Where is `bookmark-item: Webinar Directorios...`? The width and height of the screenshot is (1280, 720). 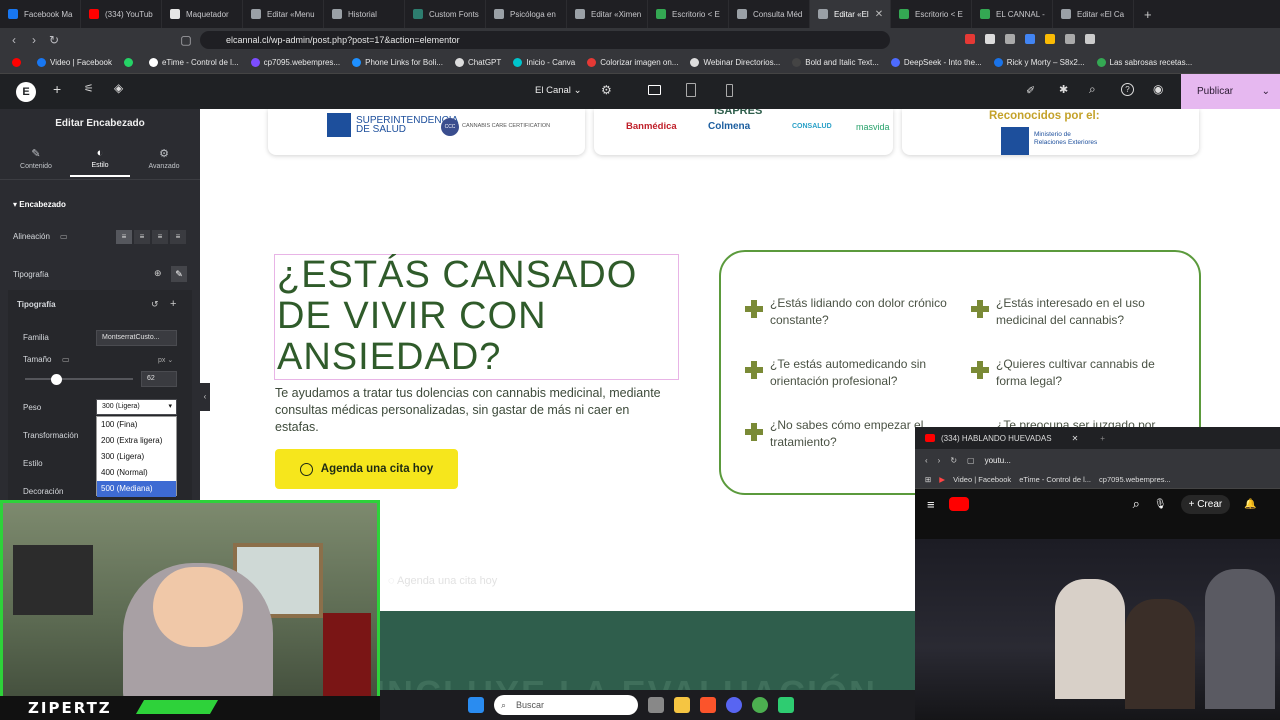
bookmark-item: Webinar Directorios... is located at coordinates (735, 62).